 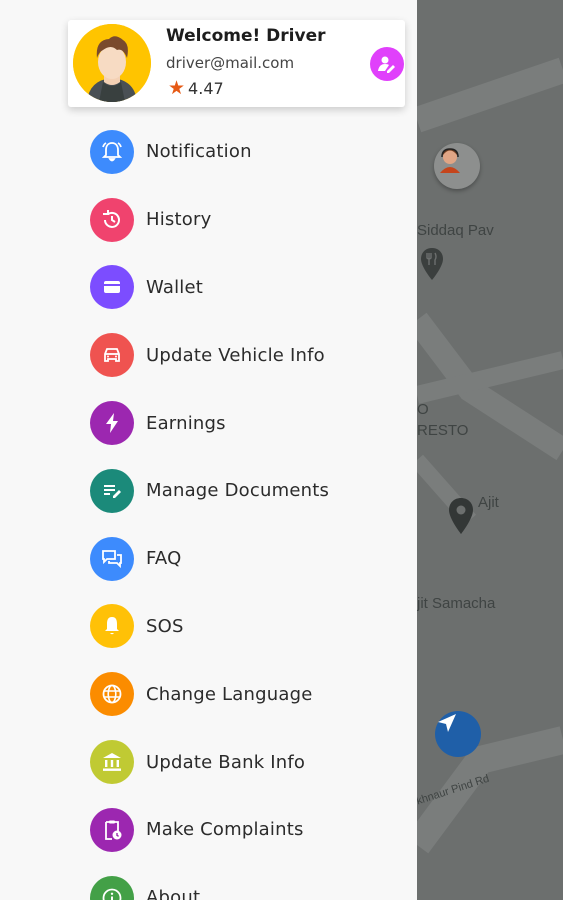 I want to click on profile-greeting: Welcome! Driver, so click(x=246, y=36).